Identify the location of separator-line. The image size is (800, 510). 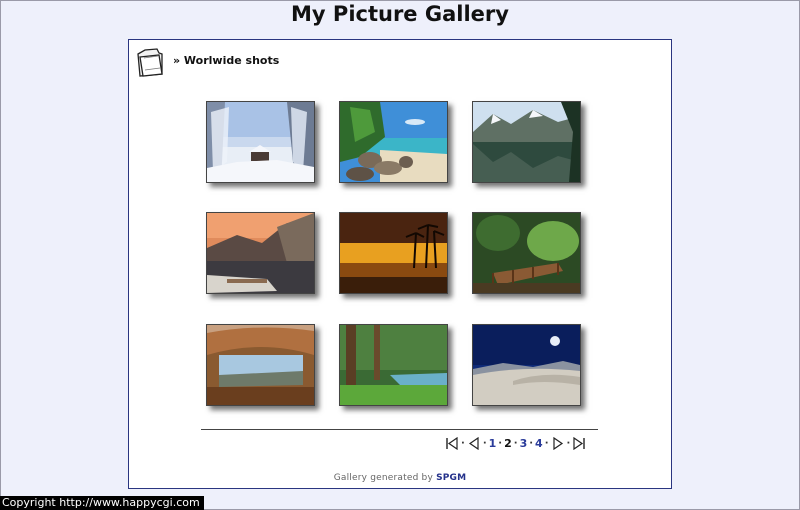
(399, 429).